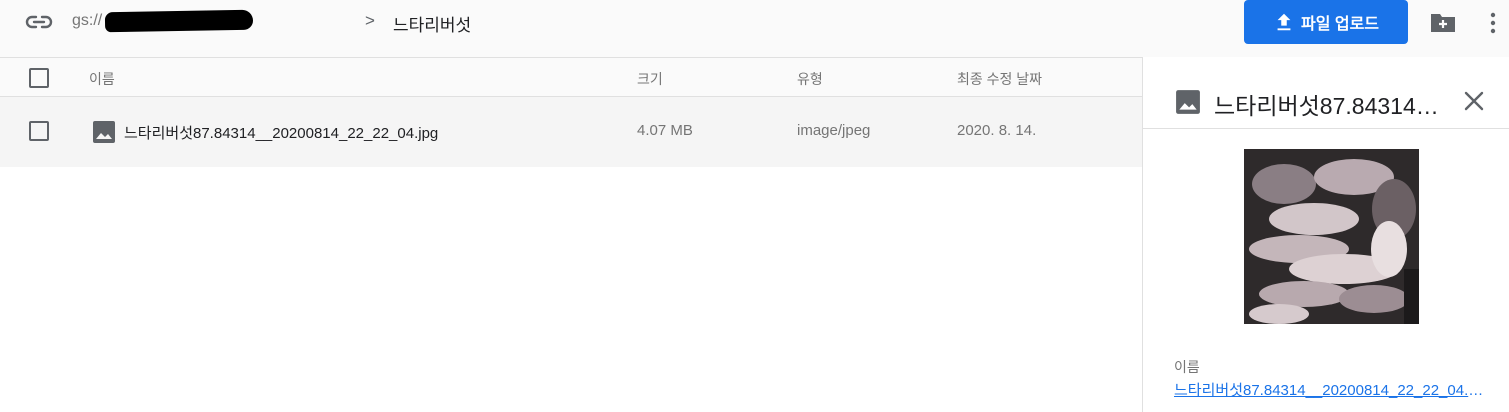 Image resolution: width=1509 pixels, height=412 pixels. What do you see at coordinates (999, 79) in the screenshot?
I see `header-modified: 최종 수정 날짜` at bounding box center [999, 79].